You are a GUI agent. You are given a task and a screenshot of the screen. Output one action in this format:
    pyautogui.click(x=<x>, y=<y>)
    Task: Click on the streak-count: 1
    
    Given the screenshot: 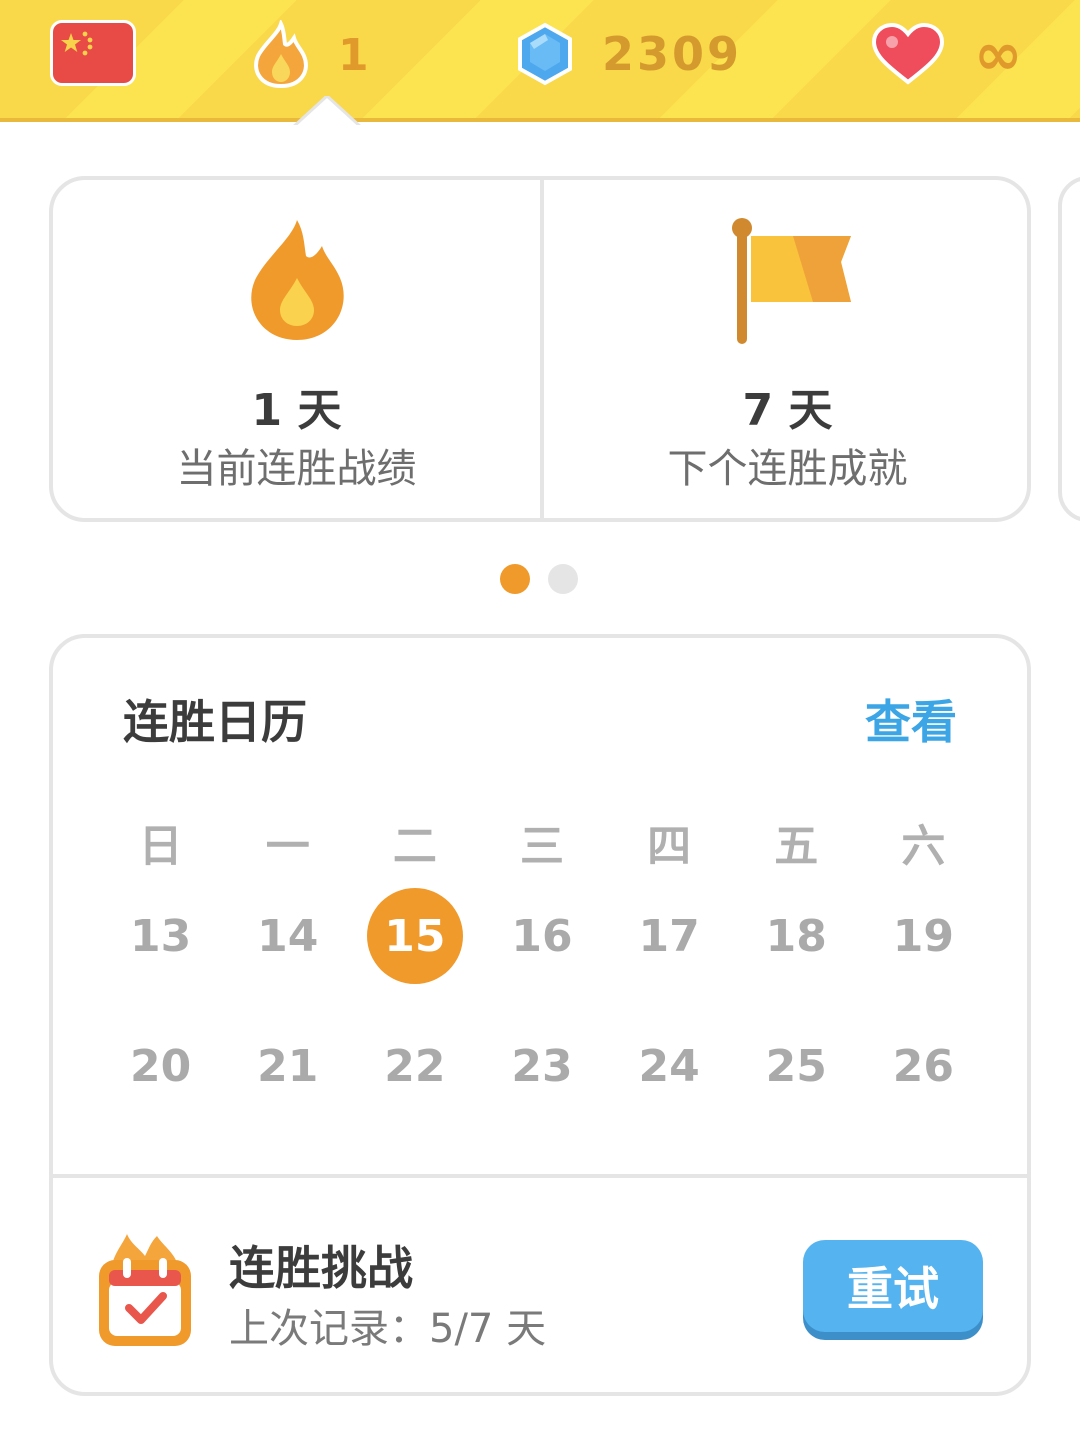 What is the action you would take?
    pyautogui.click(x=353, y=55)
    